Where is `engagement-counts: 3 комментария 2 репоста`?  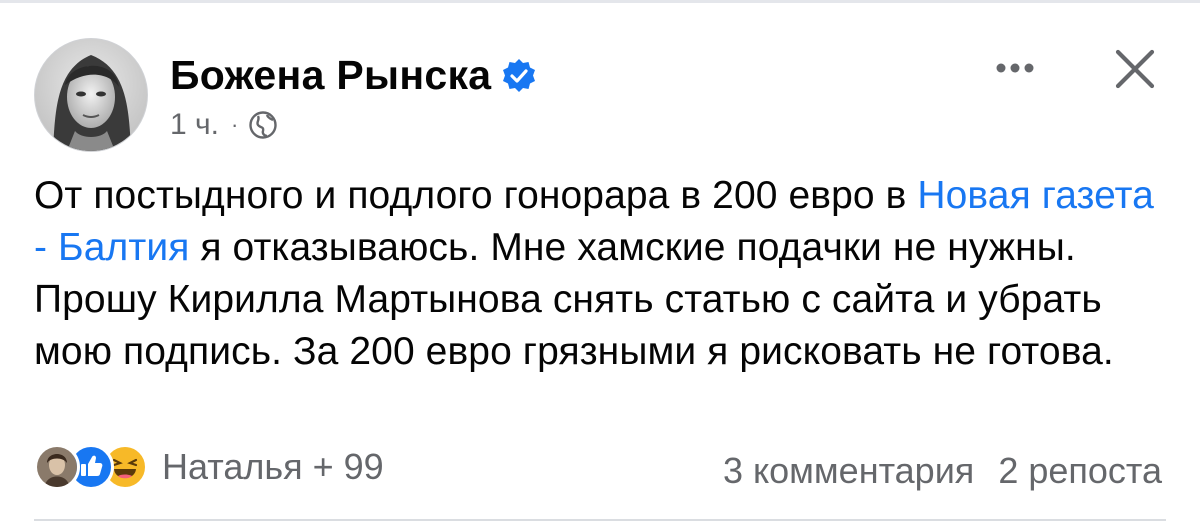 engagement-counts: 3 комментария 2 репоста is located at coordinates (942, 471).